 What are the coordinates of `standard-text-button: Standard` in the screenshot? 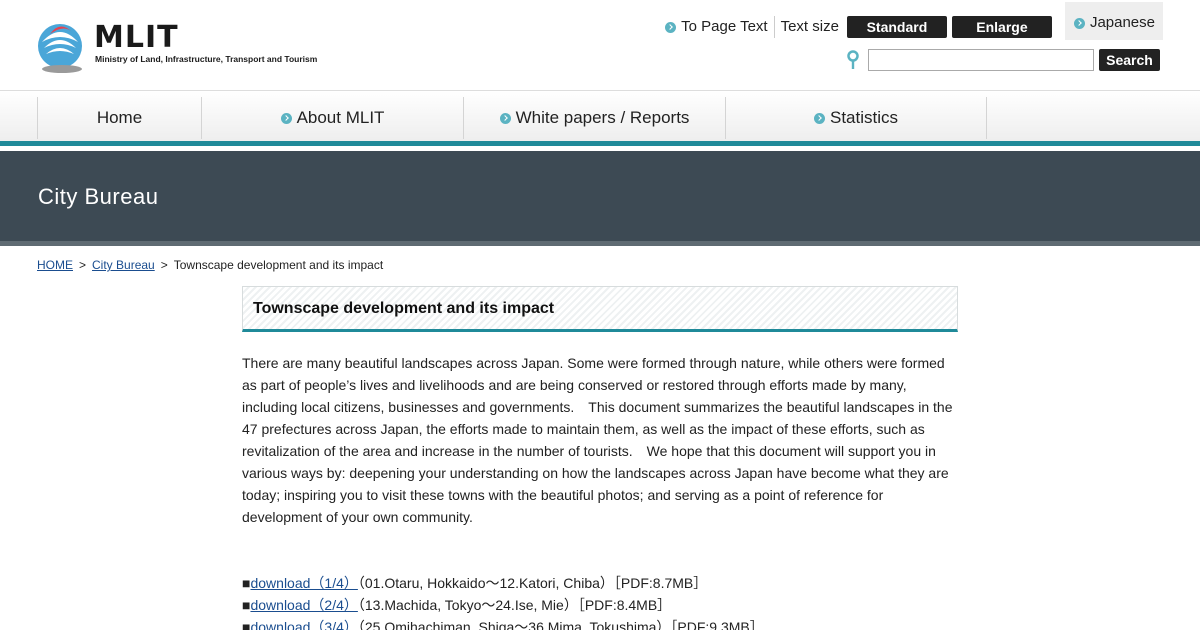 It's located at (896, 27).